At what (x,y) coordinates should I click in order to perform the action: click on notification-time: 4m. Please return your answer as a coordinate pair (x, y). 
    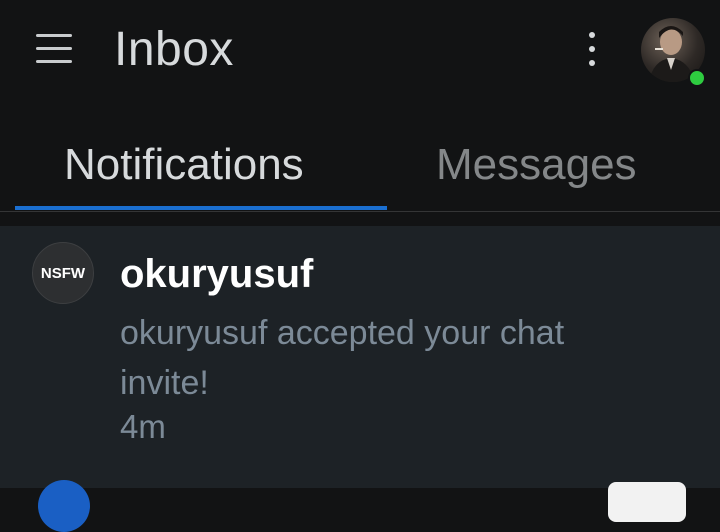
    Looking at the image, I should click on (143, 426).